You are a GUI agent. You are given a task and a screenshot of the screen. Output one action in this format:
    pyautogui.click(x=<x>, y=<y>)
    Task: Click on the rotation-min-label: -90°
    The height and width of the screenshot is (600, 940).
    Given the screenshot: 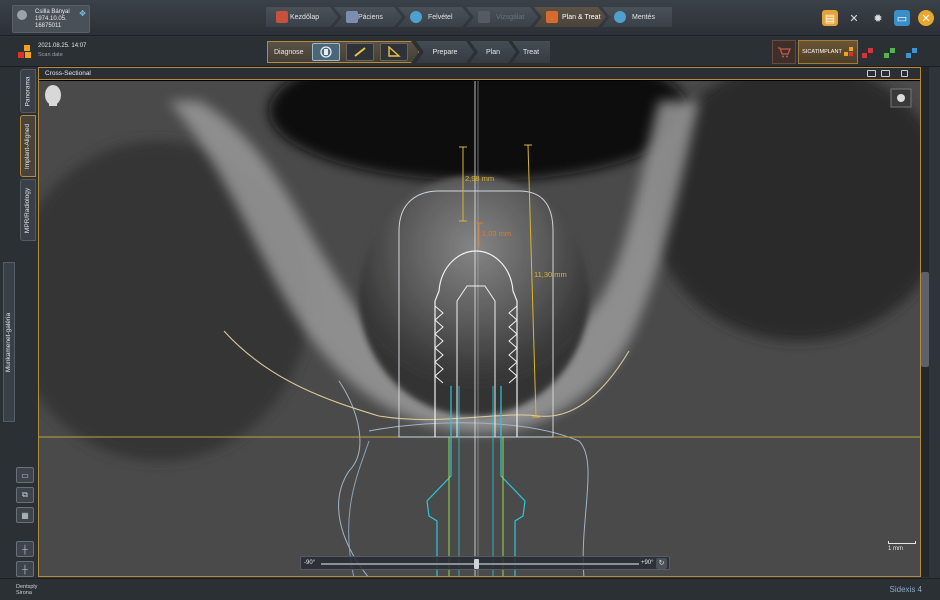 What is the action you would take?
    pyautogui.click(x=310, y=563)
    